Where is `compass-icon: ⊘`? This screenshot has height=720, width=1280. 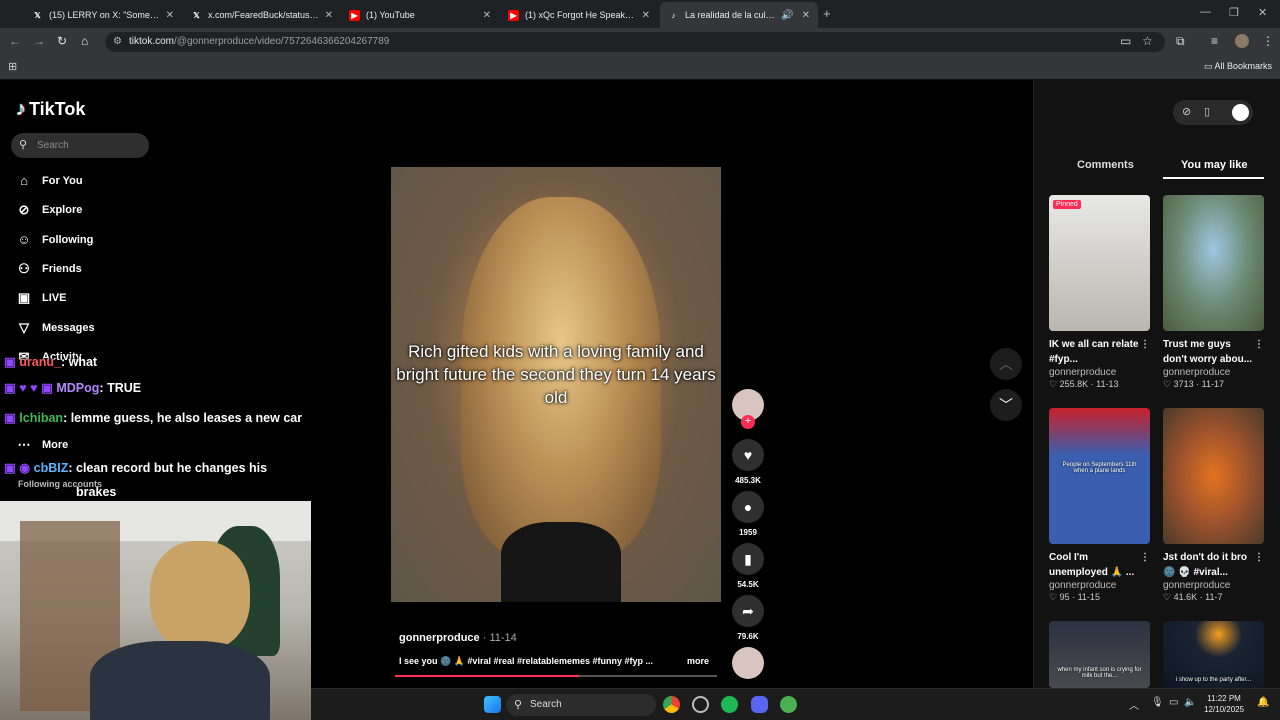 compass-icon: ⊘ is located at coordinates (1186, 111).